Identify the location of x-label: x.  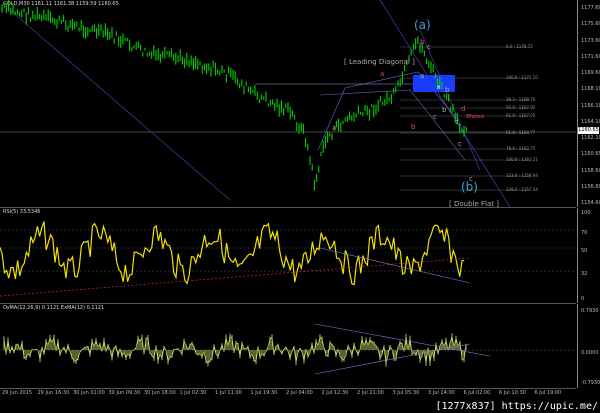
(439, 87).